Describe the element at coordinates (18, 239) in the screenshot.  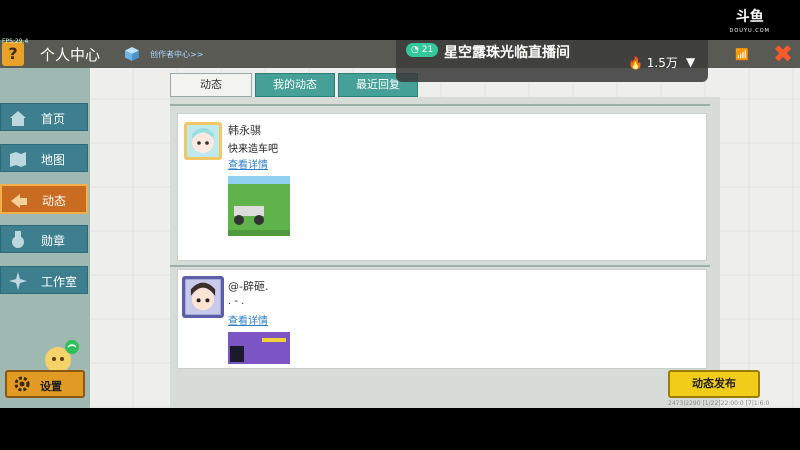
I see `medal-icon` at that location.